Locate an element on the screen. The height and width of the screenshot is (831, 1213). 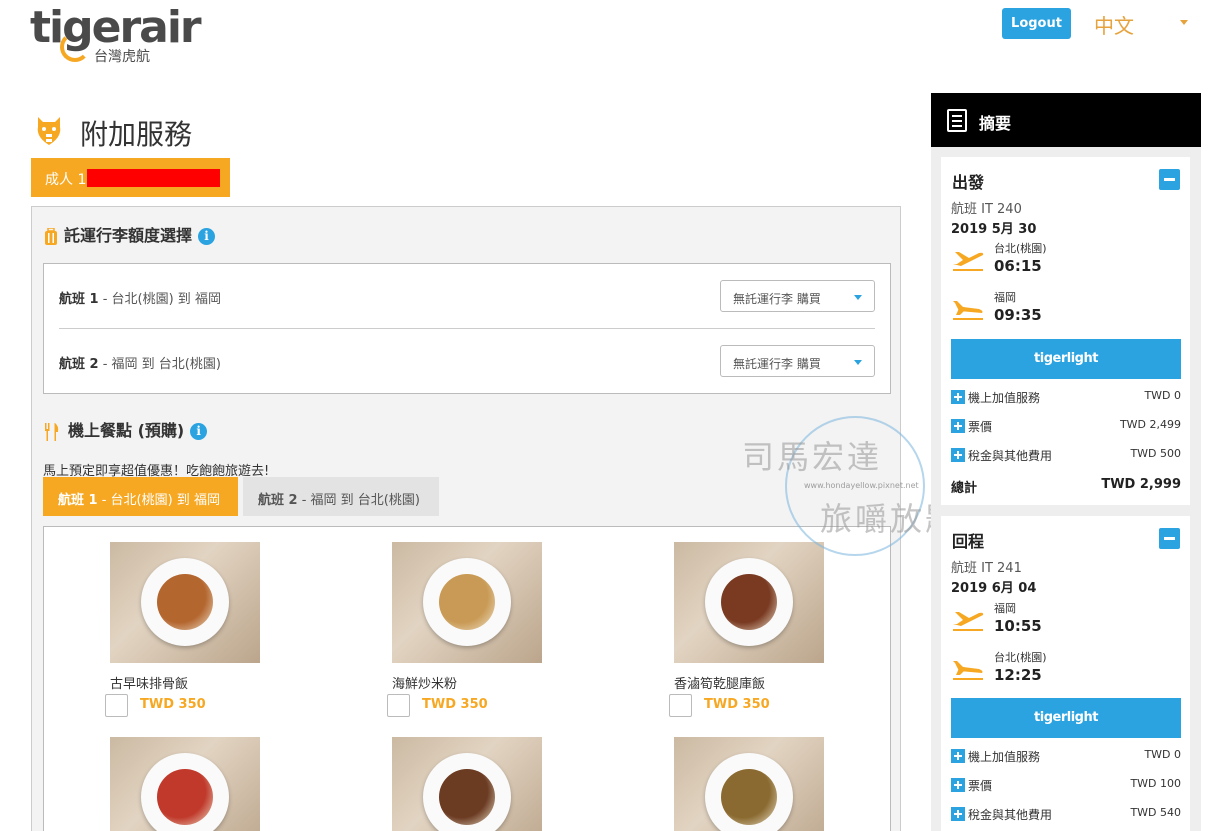
total-amount: TWD 2,999 is located at coordinates (1141, 484).